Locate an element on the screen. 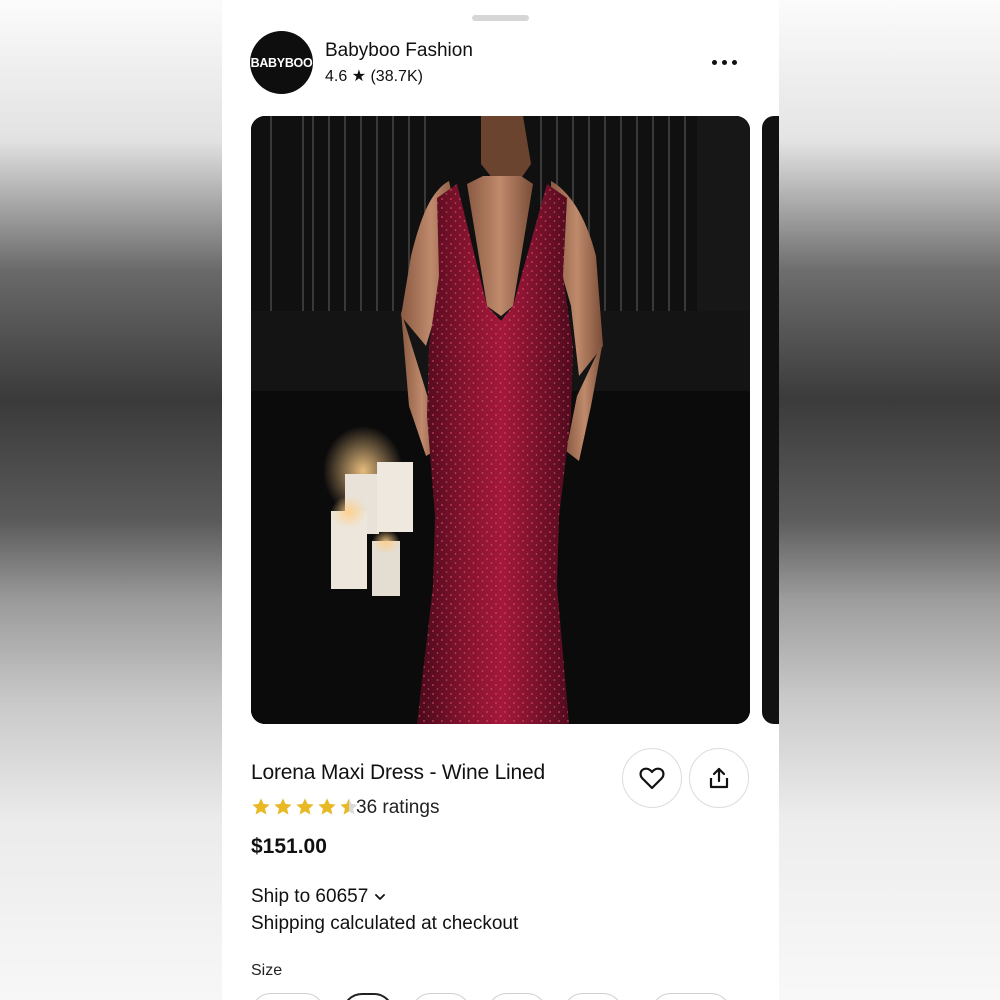  product-title: Lorena Maxi Dress - Wine Lined is located at coordinates (398, 772).